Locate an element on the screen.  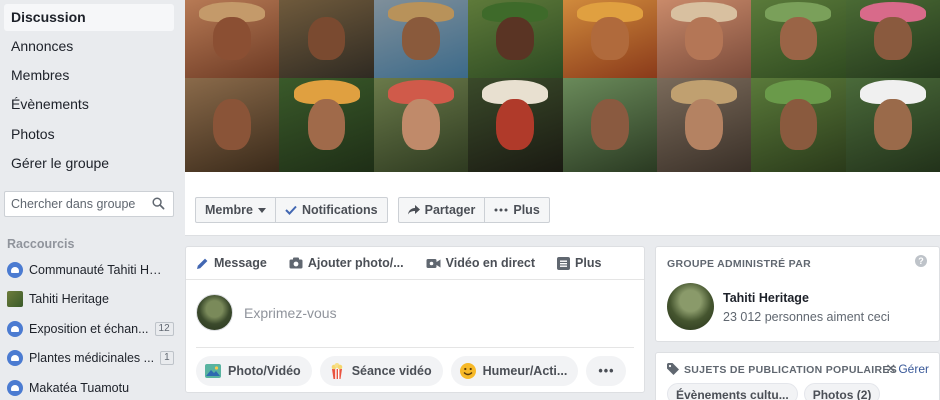
shortcut-item: Exposition et échan... 12 is located at coordinates (91, 329).